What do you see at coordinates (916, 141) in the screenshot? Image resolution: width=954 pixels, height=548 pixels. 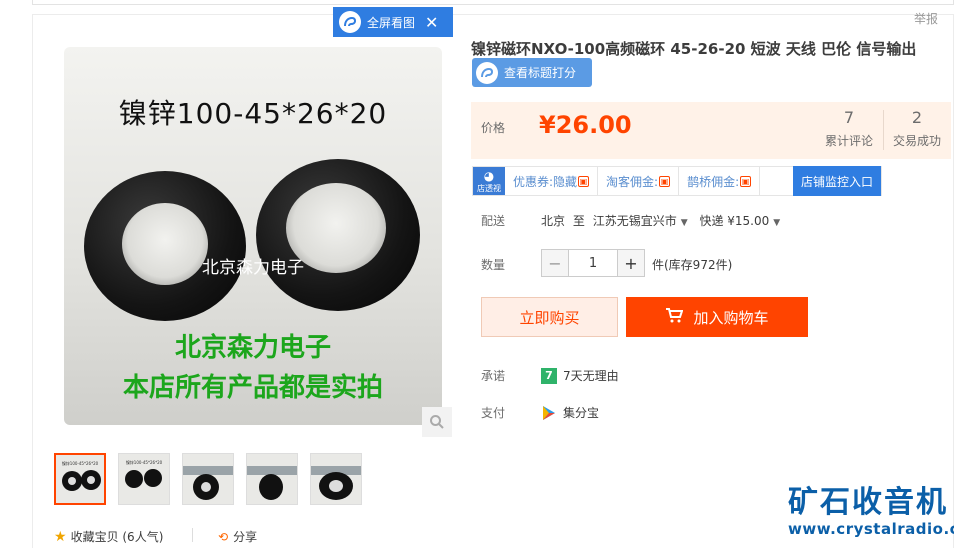 I see `sales-label: 交易成功` at bounding box center [916, 141].